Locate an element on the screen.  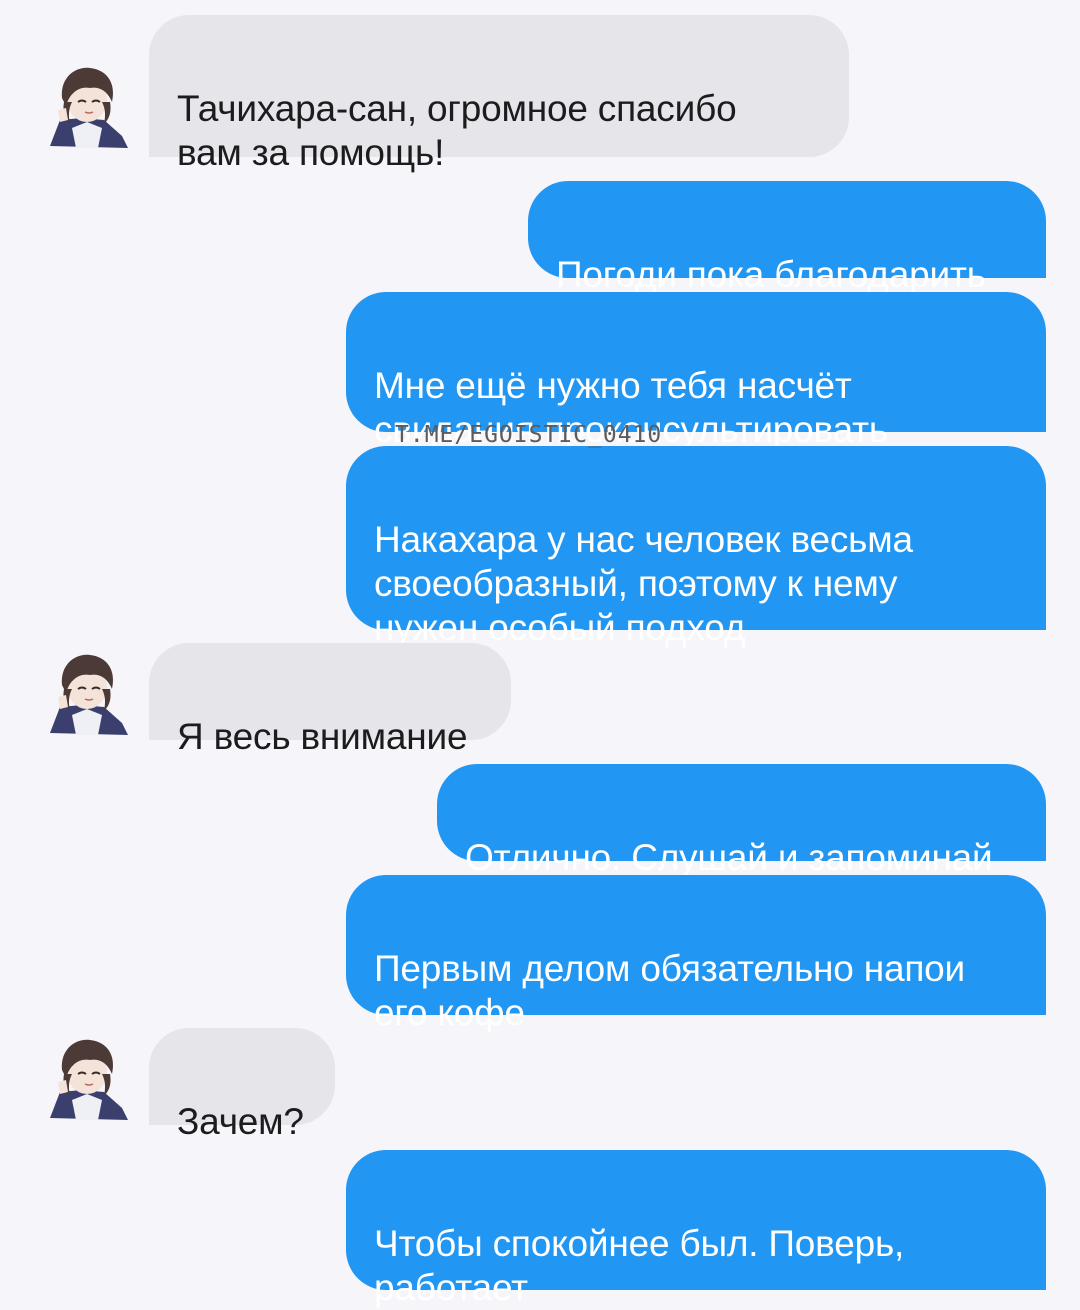
incoming-message-bubble: Я весь внимание is located at coordinates (330, 700).